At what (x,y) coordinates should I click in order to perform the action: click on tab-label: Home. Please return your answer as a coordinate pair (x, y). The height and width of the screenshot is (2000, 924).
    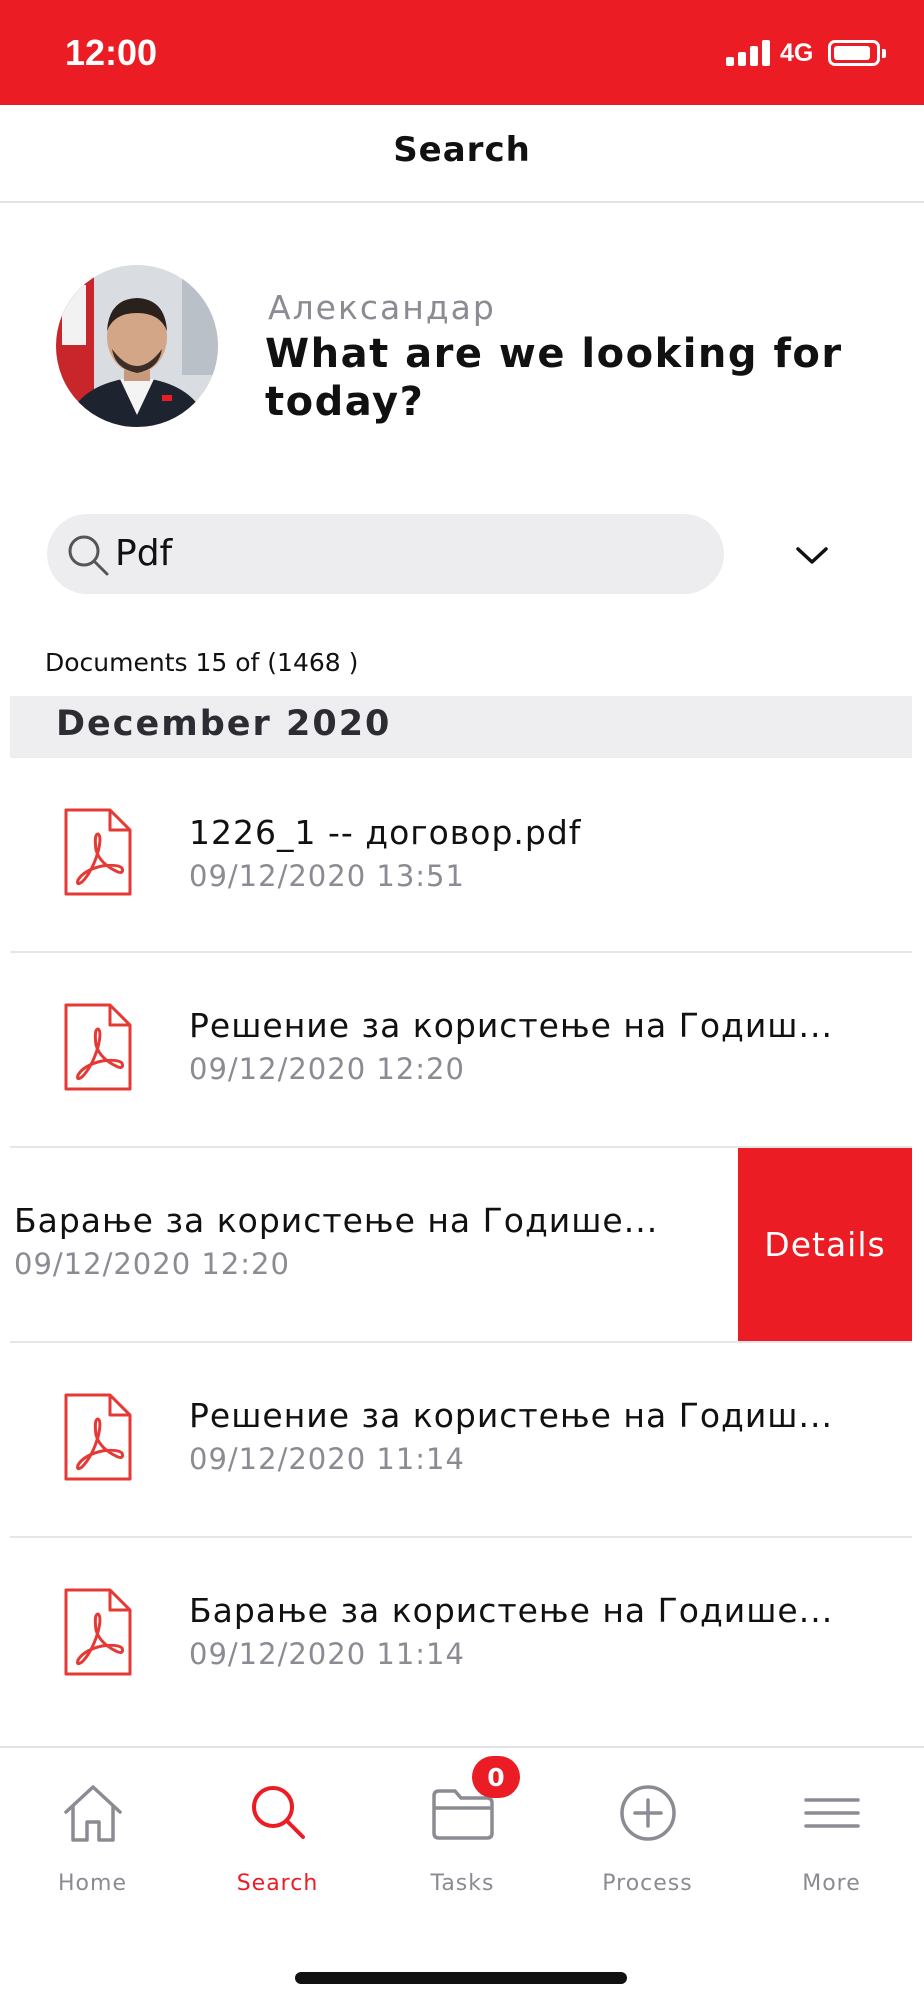
    Looking at the image, I should click on (92, 1883).